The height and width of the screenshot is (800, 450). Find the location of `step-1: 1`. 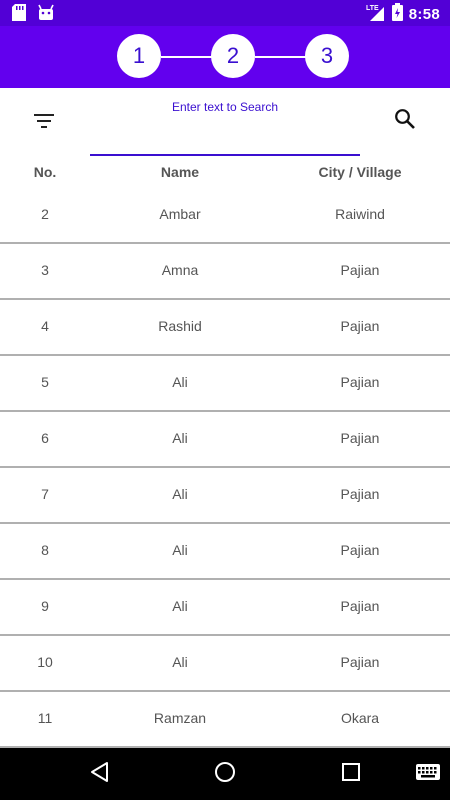

step-1: 1 is located at coordinates (139, 56).